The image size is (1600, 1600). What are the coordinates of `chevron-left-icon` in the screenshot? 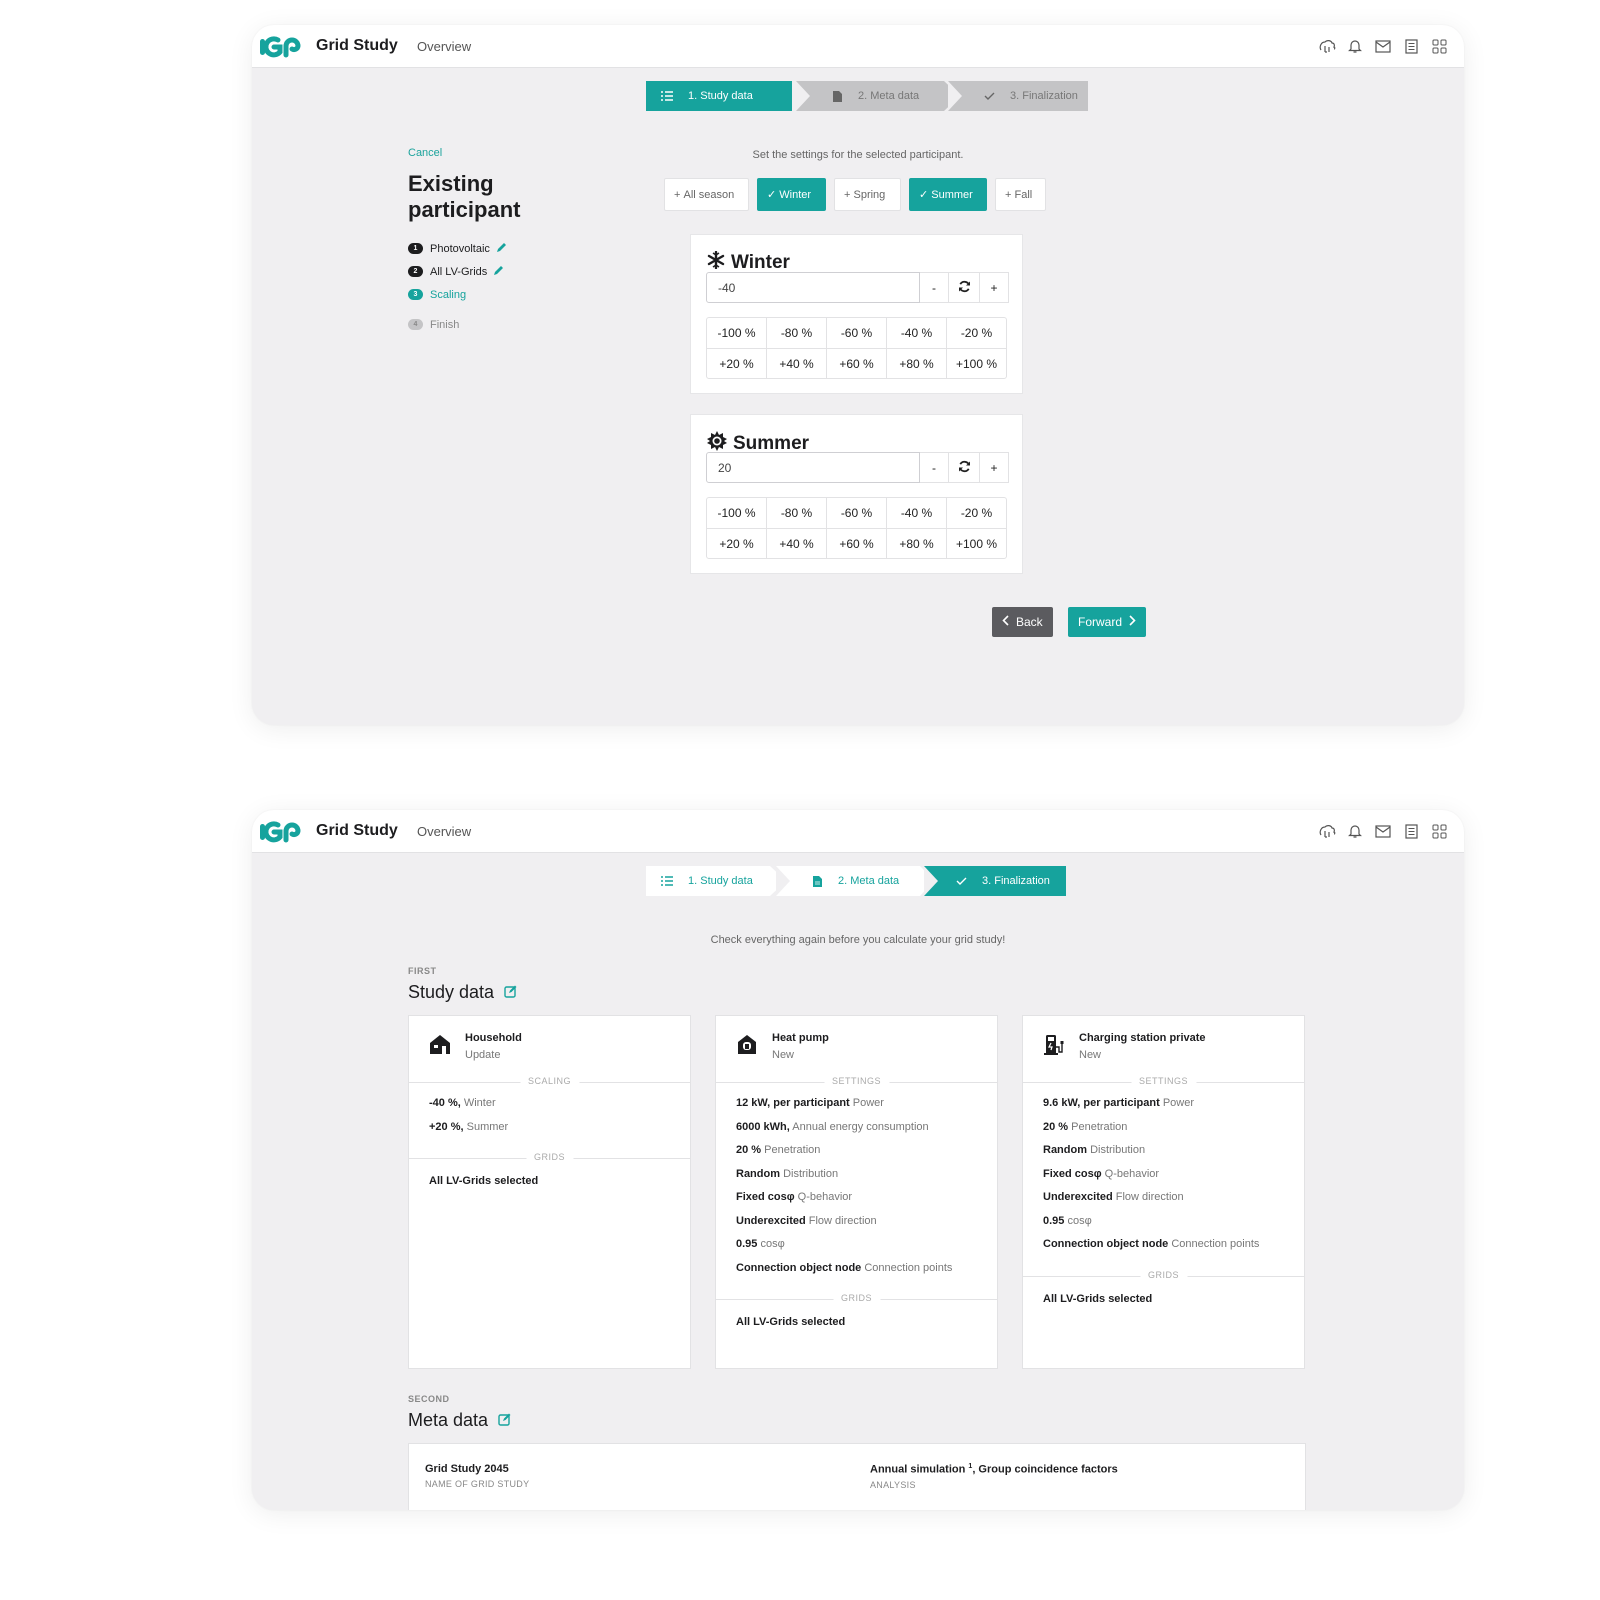 It's located at (1005, 622).